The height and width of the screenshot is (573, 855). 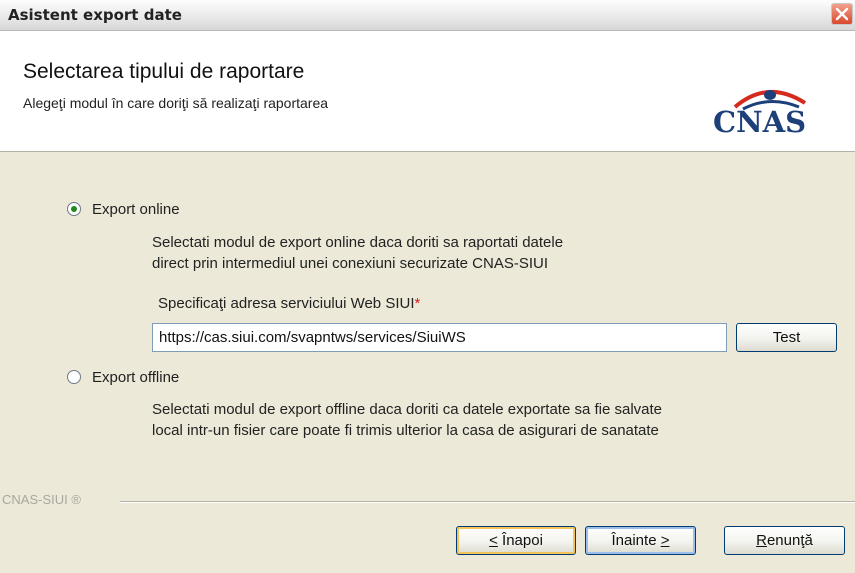 I want to click on export-offline-label: Export offline, so click(x=135, y=377).